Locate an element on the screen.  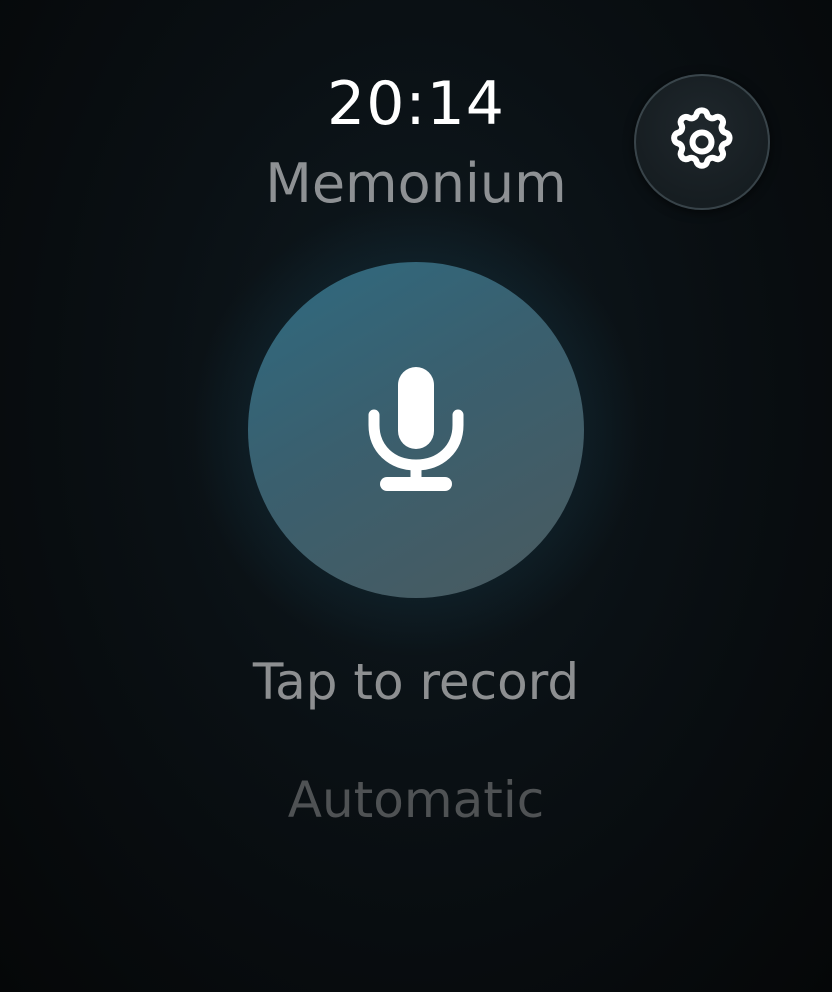
settings-button is located at coordinates (702, 142).